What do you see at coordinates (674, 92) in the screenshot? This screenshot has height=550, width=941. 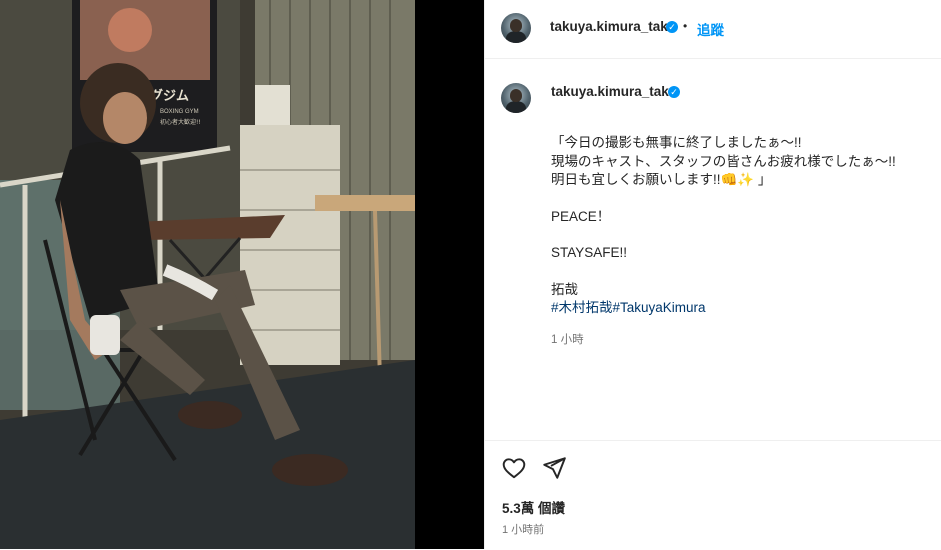 I see `caption-verified-badge-icon: ✓` at bounding box center [674, 92].